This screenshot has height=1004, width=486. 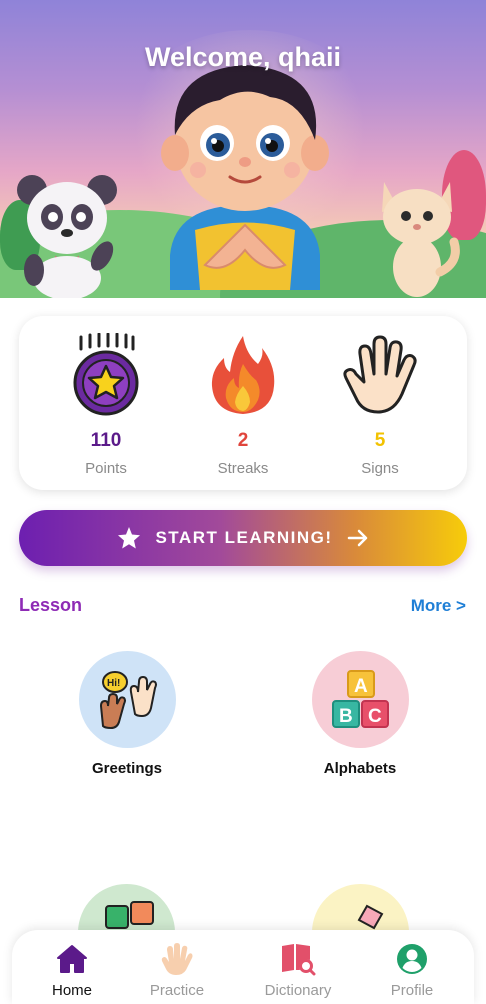 I want to click on nav-profile-label: Profile, so click(x=412, y=990).